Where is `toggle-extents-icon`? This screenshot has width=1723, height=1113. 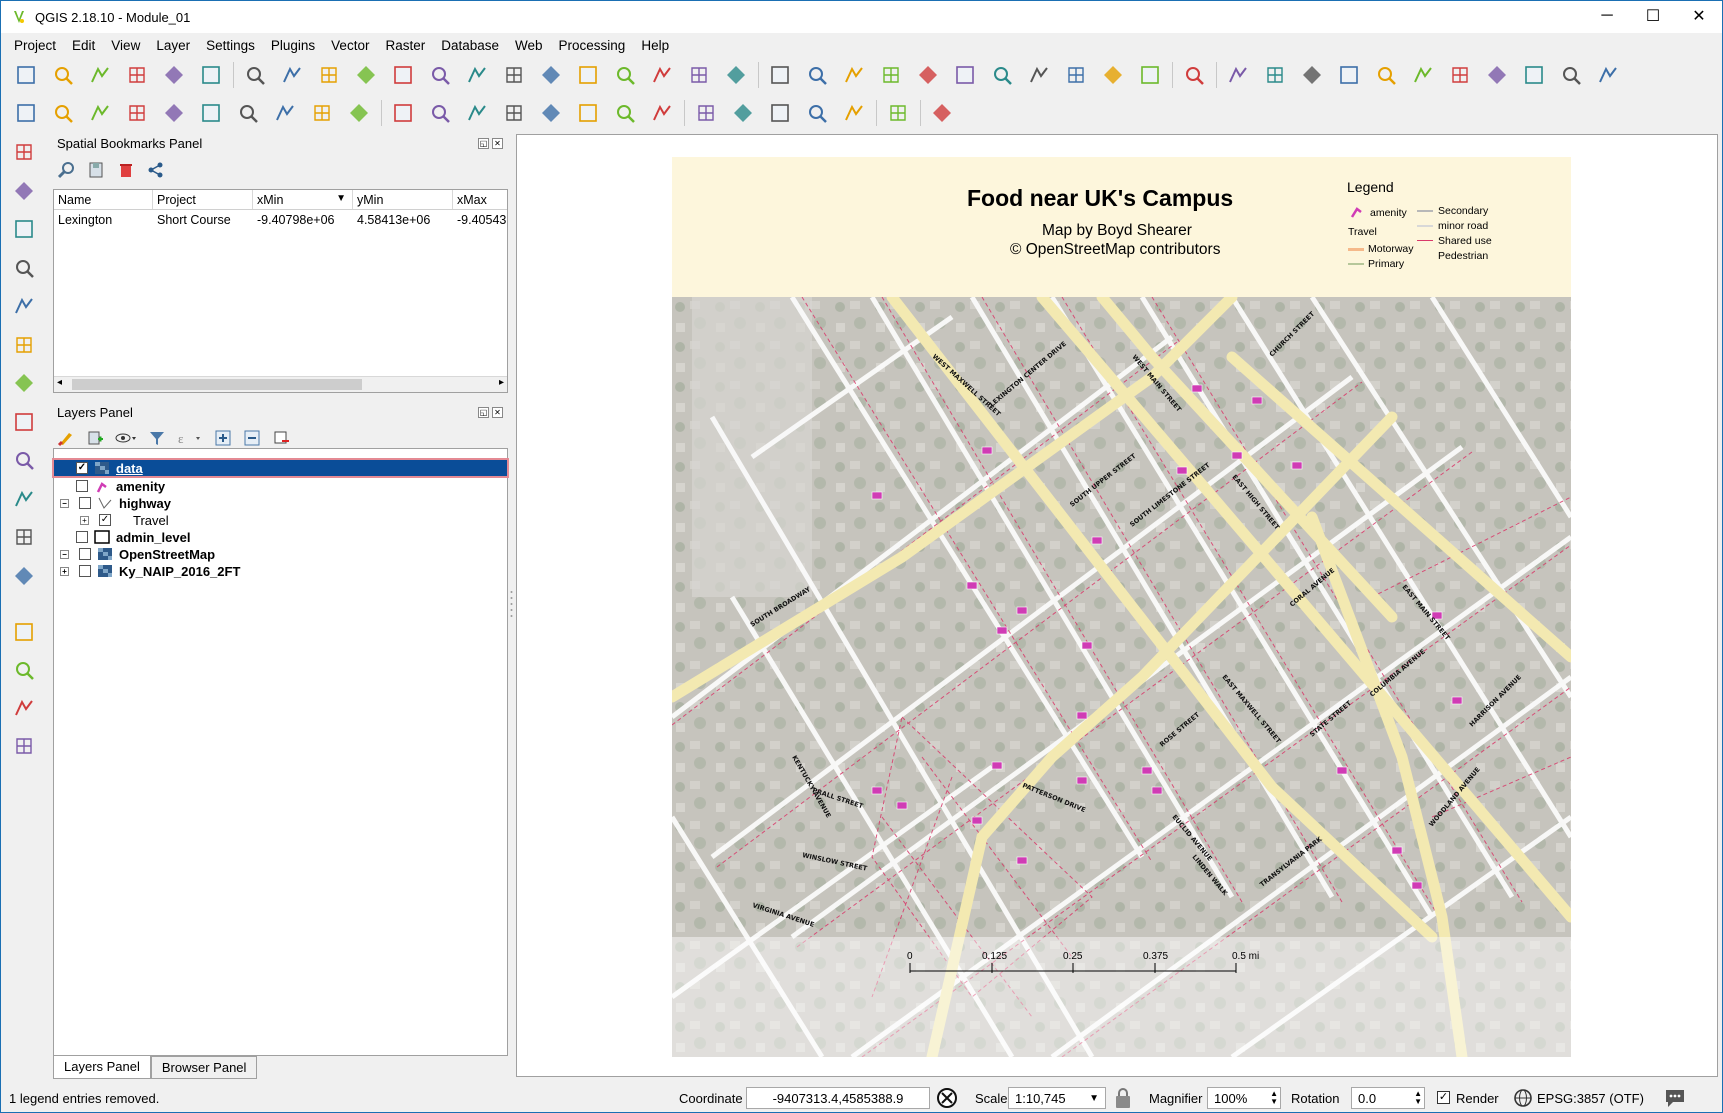 toggle-extents-icon is located at coordinates (947, 1098).